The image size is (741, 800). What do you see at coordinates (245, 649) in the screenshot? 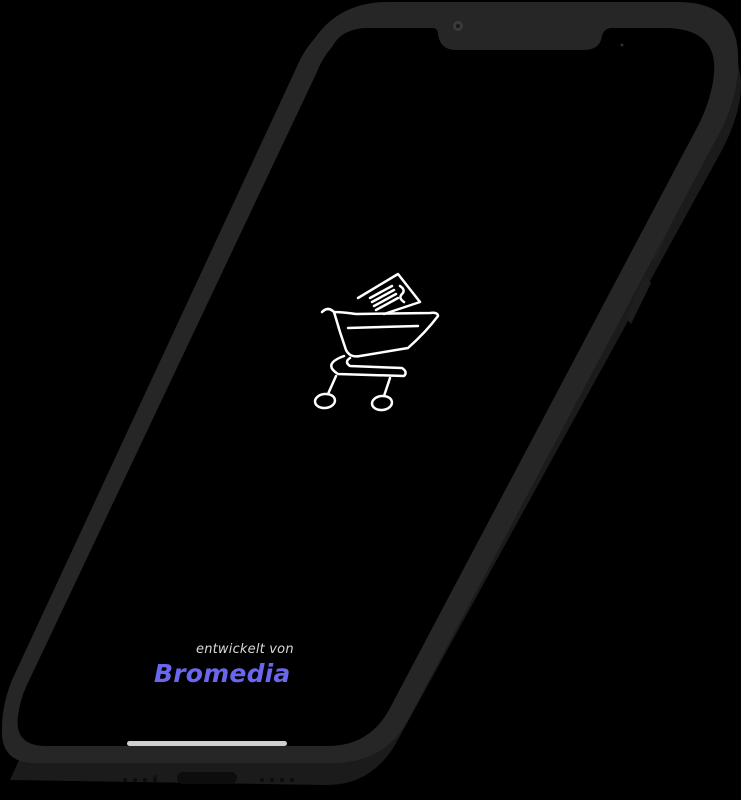
I see `developer-credit-label: entwickelt von` at bounding box center [245, 649].